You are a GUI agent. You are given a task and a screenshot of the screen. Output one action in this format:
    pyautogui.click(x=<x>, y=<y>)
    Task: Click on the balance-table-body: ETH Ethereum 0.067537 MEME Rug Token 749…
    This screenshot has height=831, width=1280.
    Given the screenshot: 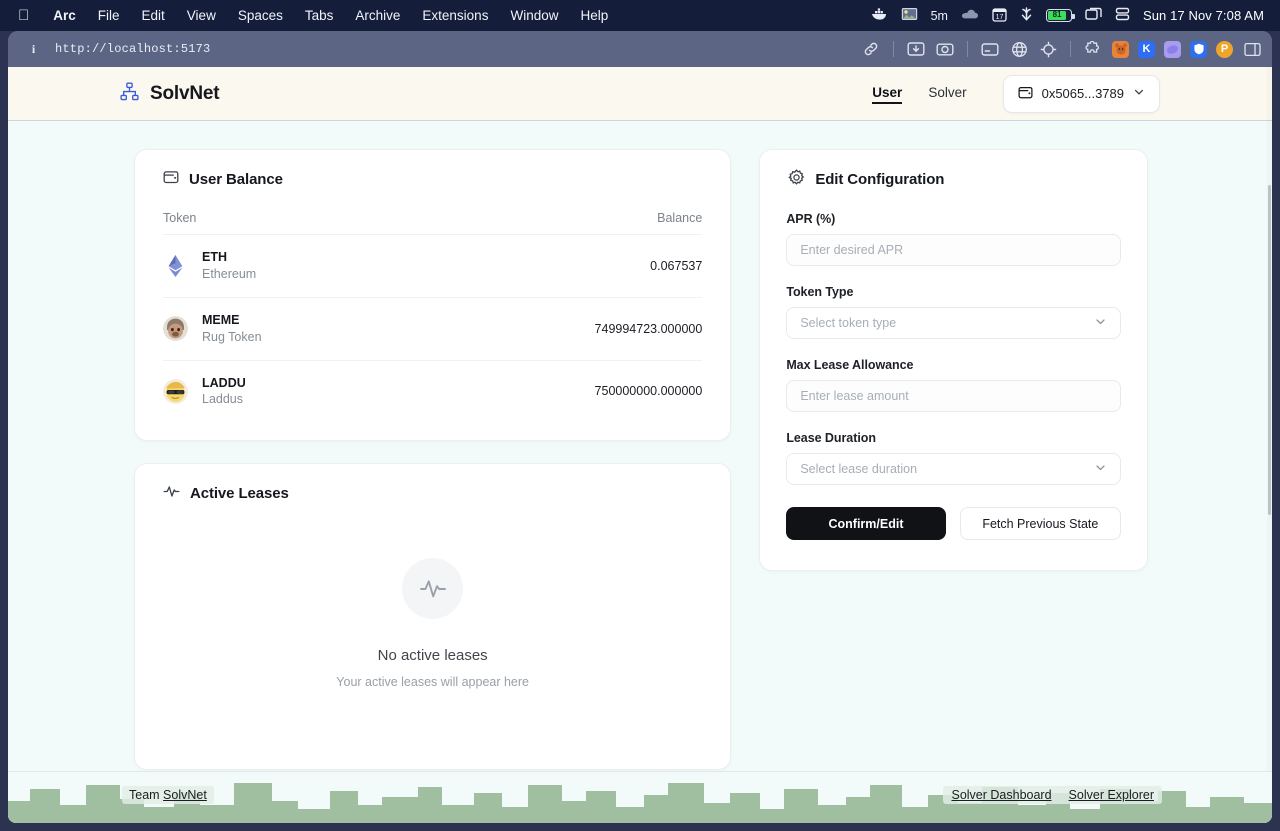 What is the action you would take?
    pyautogui.click(x=432, y=337)
    